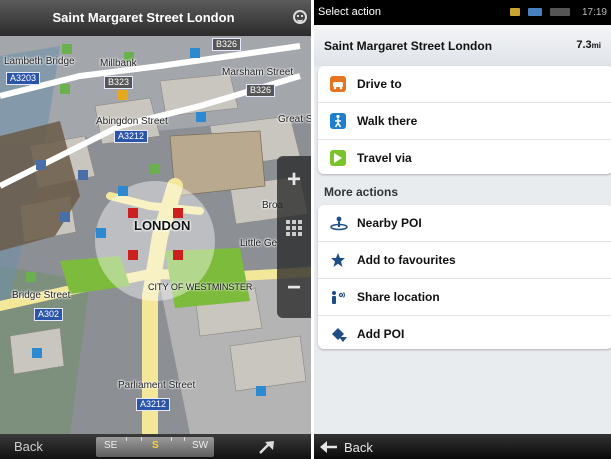  What do you see at coordinates (408, 46) in the screenshot?
I see `location-name: Saint Margaret Street London` at bounding box center [408, 46].